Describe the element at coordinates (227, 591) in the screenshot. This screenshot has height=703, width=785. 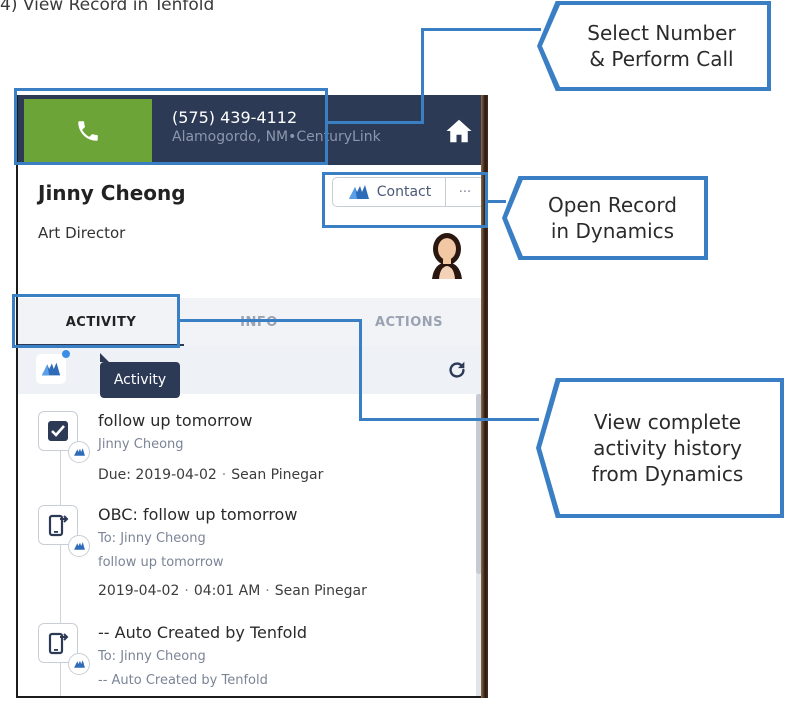
I see `activity-time: 04:01 AM` at that location.